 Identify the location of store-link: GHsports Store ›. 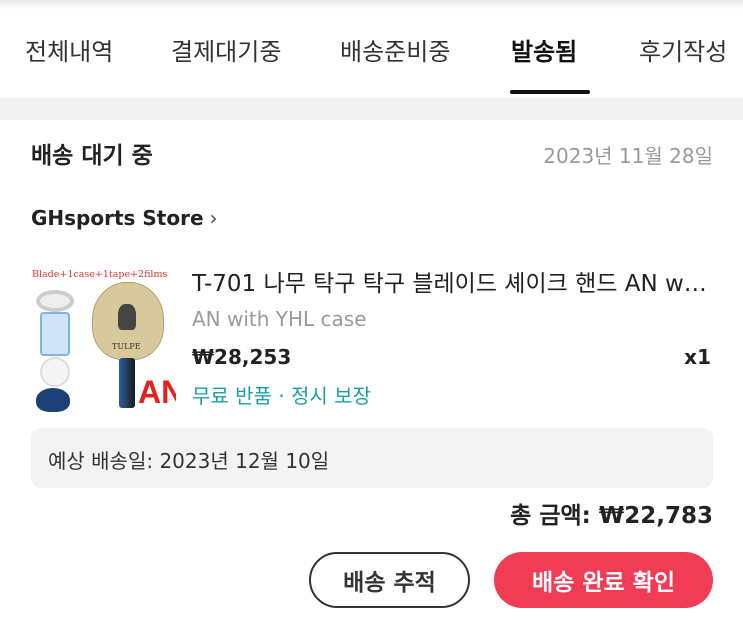
(124, 218).